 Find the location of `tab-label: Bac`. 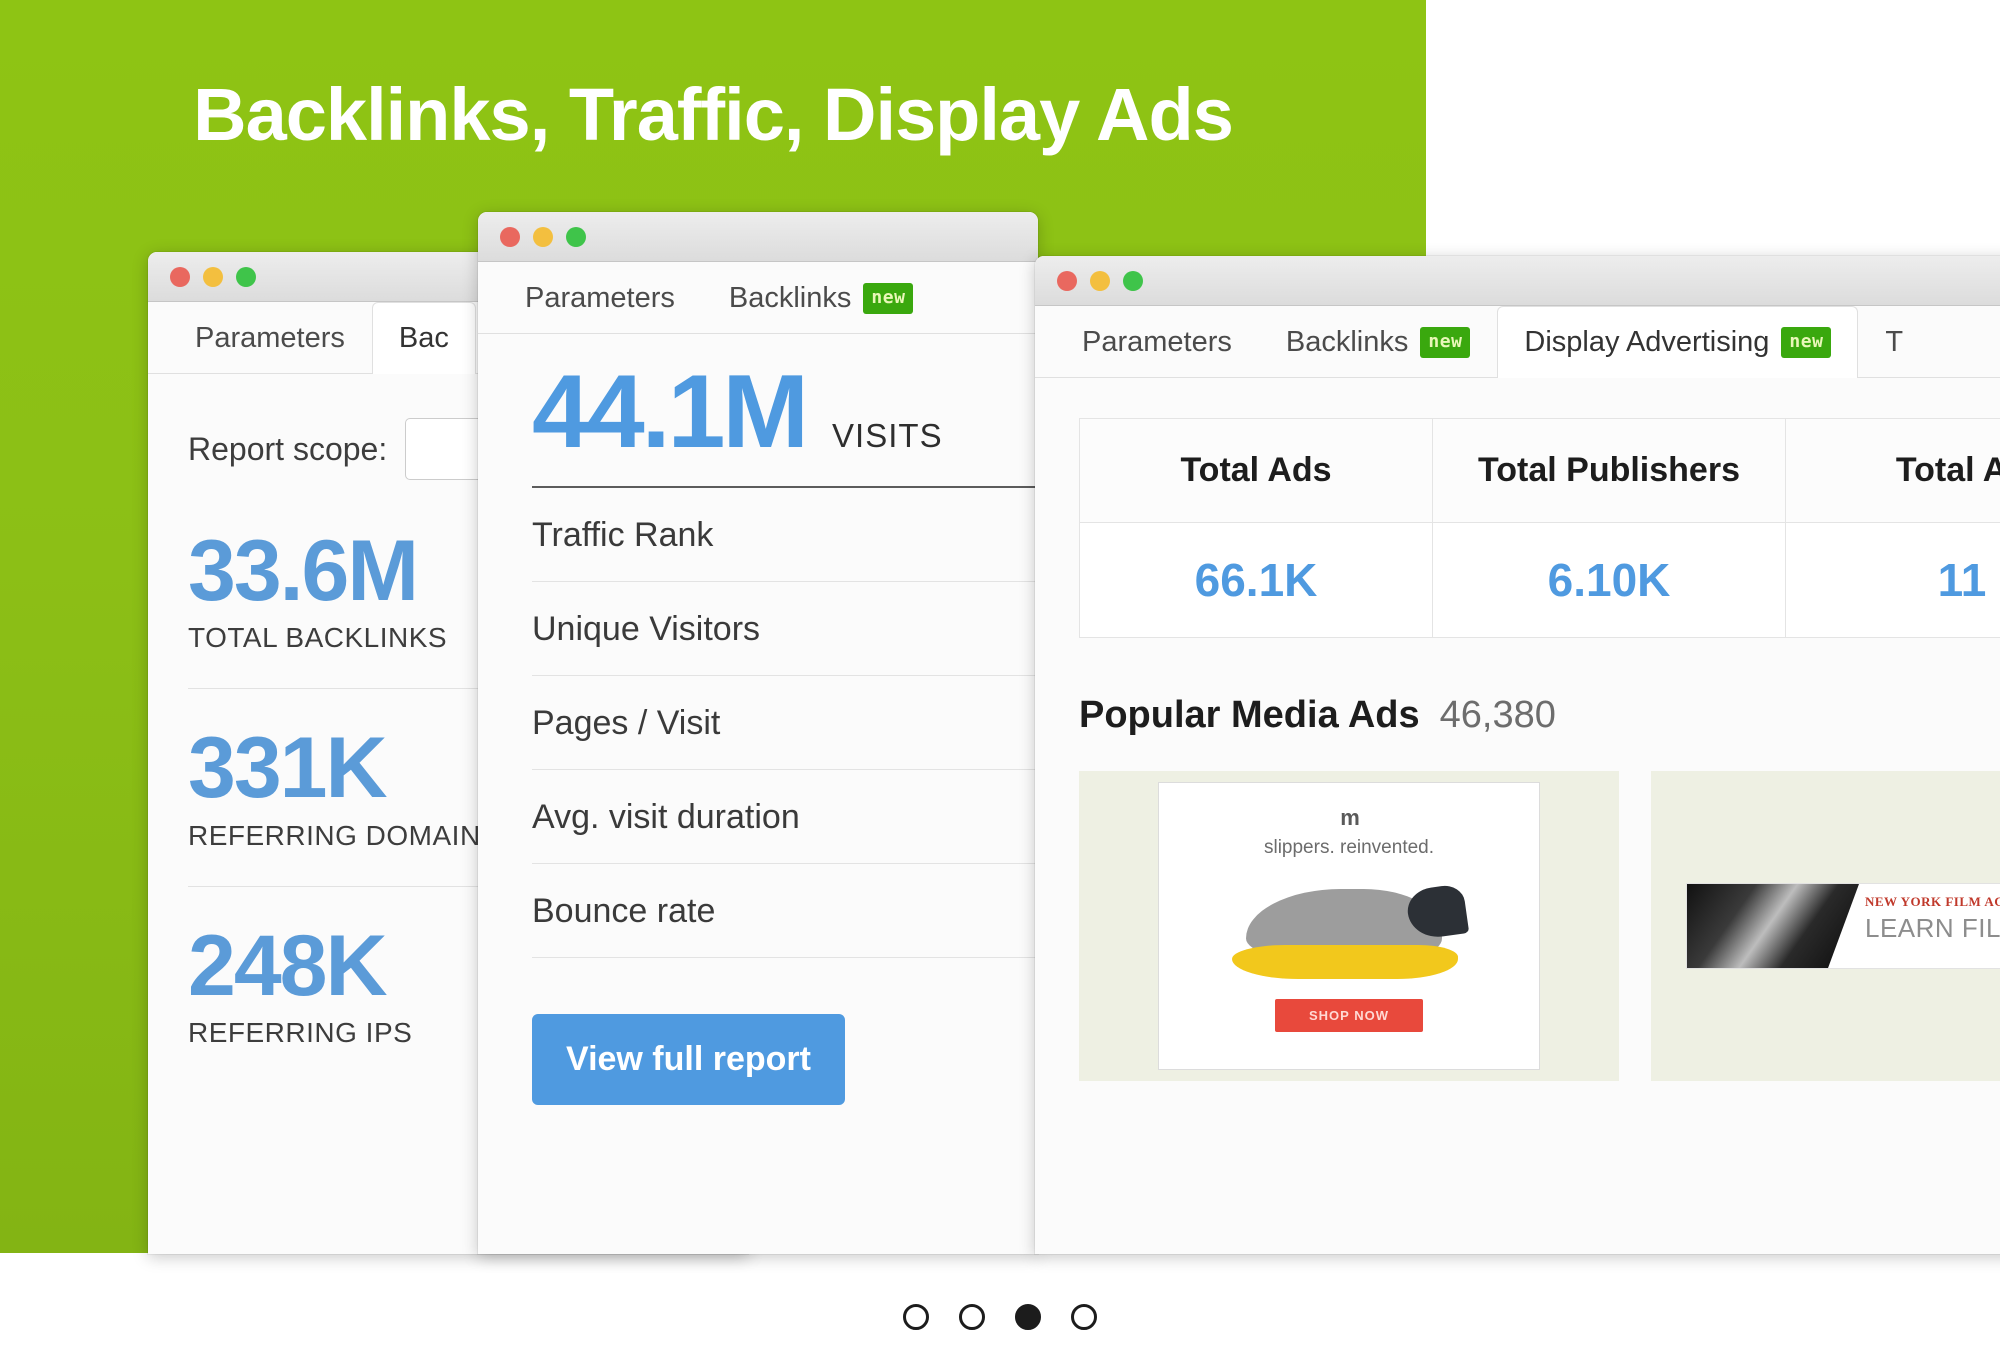

tab-label: Bac is located at coordinates (423, 337).